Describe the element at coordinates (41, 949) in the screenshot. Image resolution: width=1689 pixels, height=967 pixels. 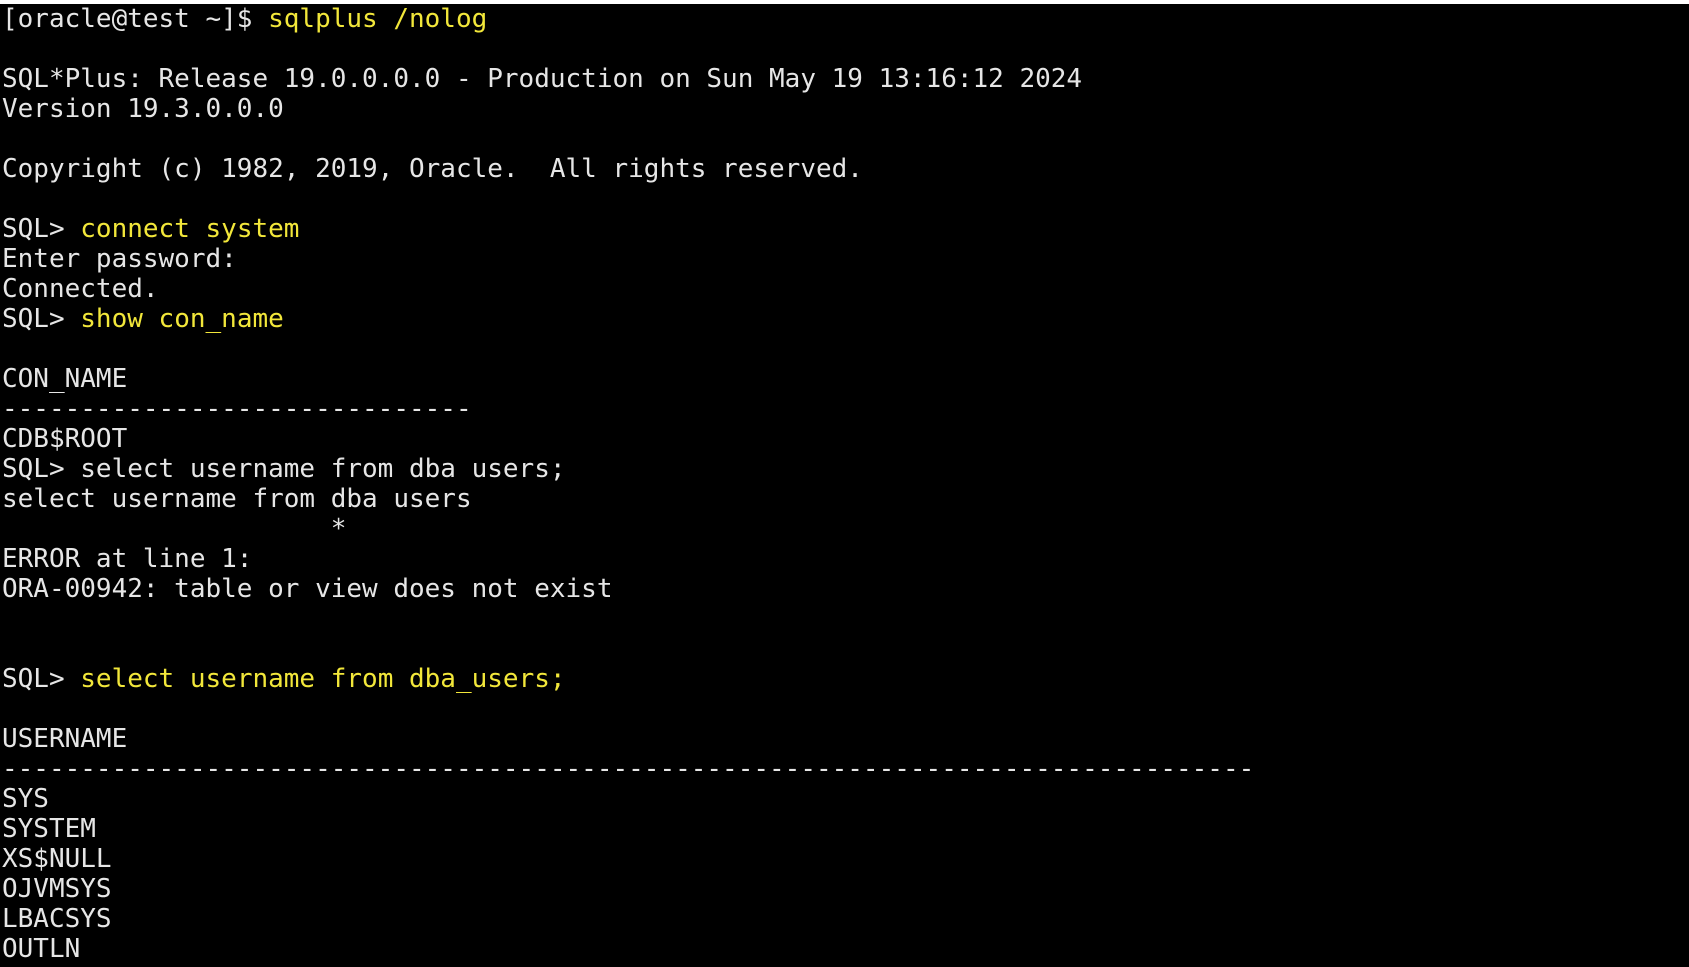
I see `output-text: OUTLN` at that location.